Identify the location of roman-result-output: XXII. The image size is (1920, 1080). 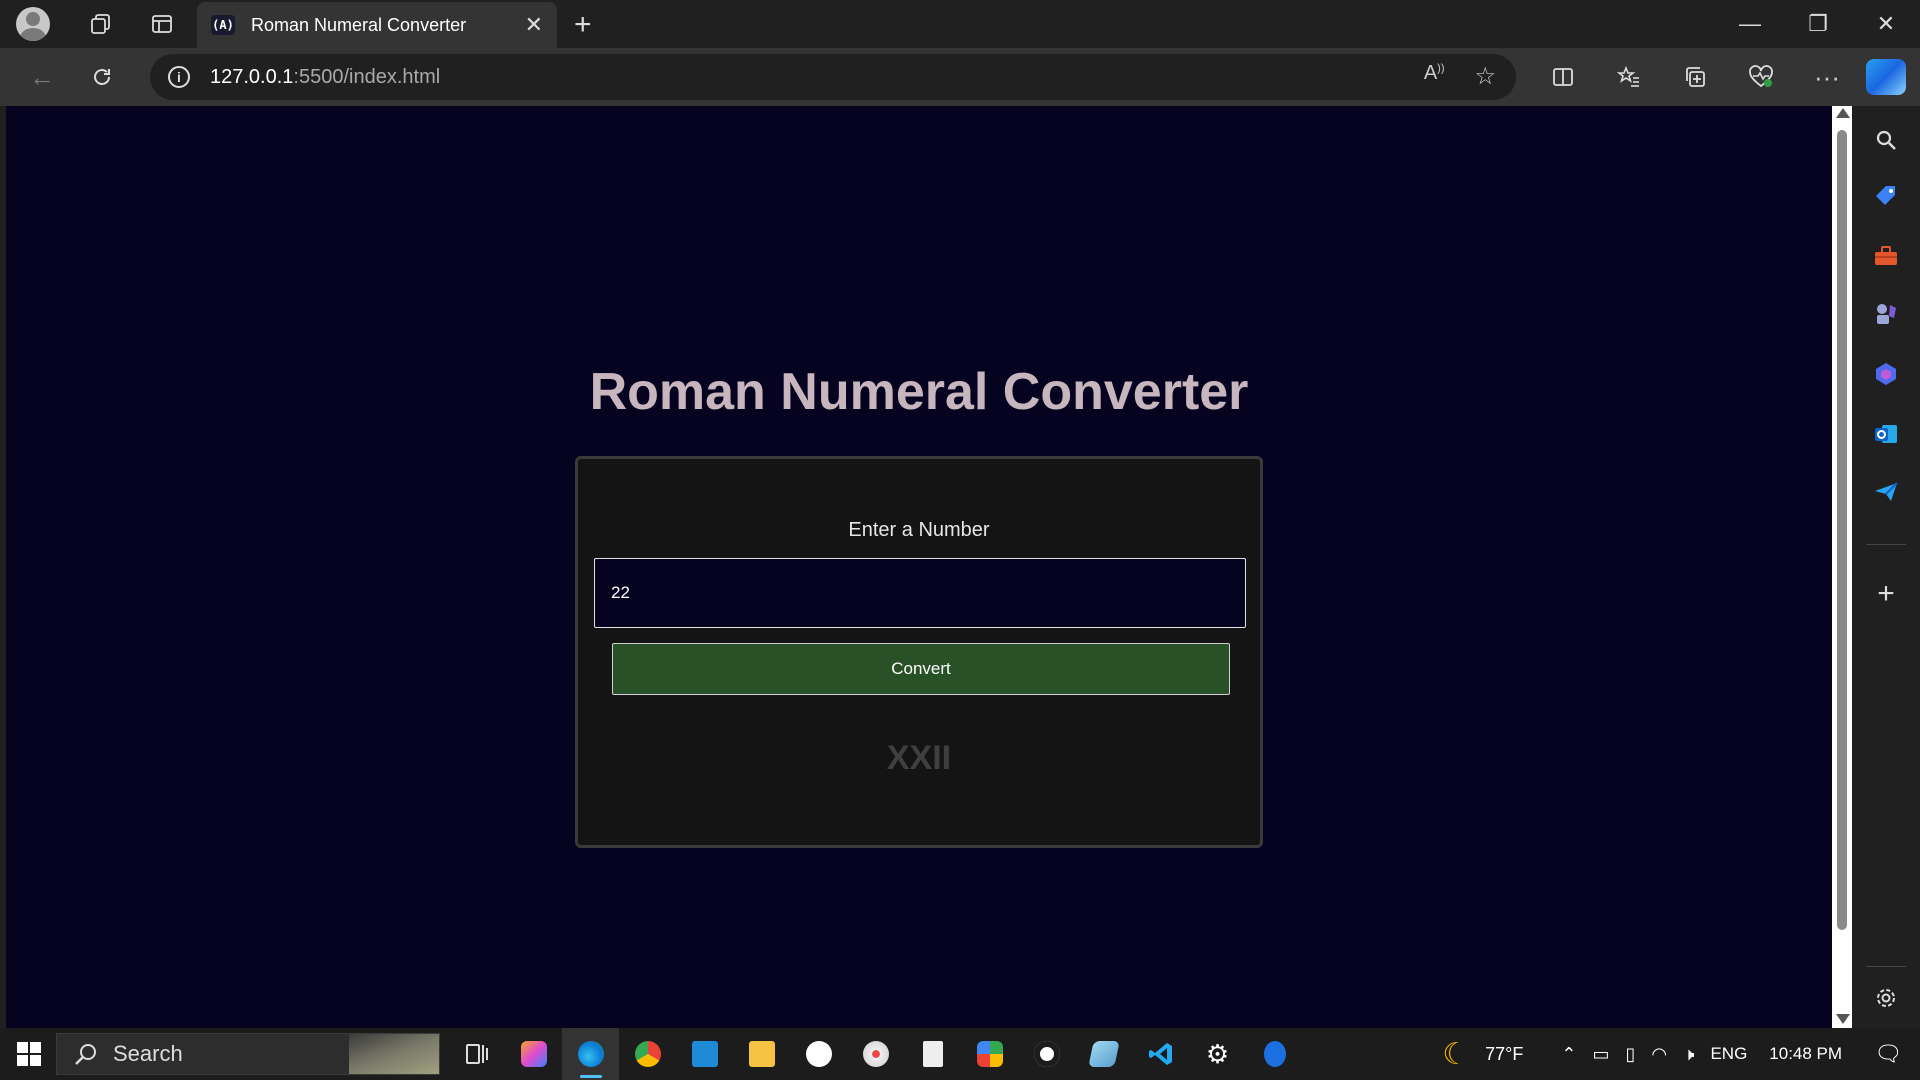
(919, 758).